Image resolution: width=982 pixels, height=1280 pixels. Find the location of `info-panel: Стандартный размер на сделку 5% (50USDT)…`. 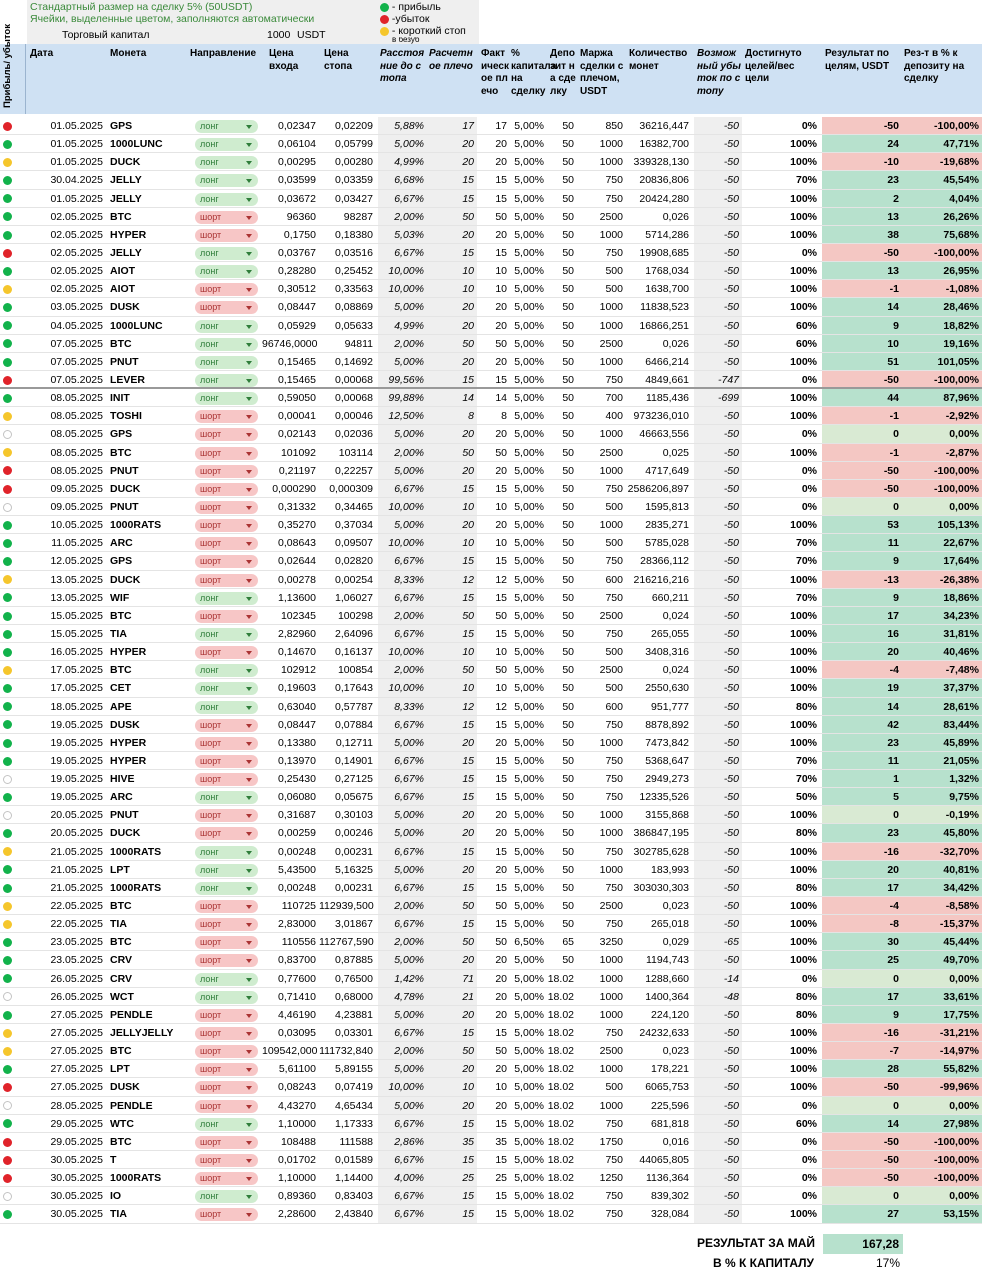

info-panel: Стандартный размер на сделку 5% (50USDT)… is located at coordinates (253, 22).